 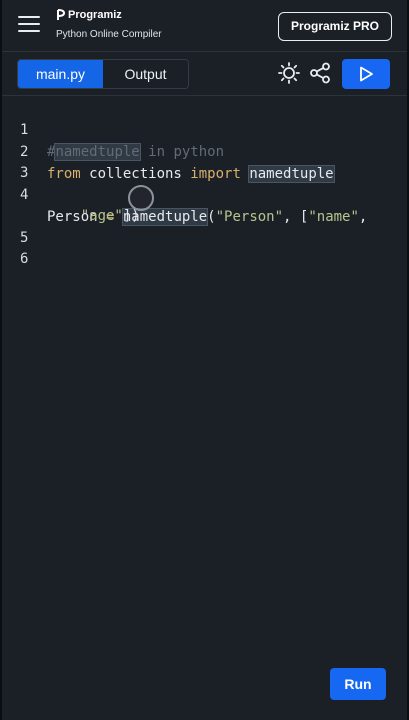 What do you see at coordinates (24, 259) in the screenshot?
I see `line-number: 6` at bounding box center [24, 259].